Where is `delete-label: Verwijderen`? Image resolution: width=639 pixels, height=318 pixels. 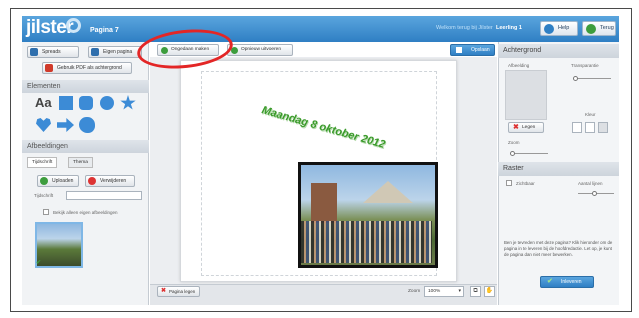 delete-label: Verwijderen is located at coordinates (113, 181).